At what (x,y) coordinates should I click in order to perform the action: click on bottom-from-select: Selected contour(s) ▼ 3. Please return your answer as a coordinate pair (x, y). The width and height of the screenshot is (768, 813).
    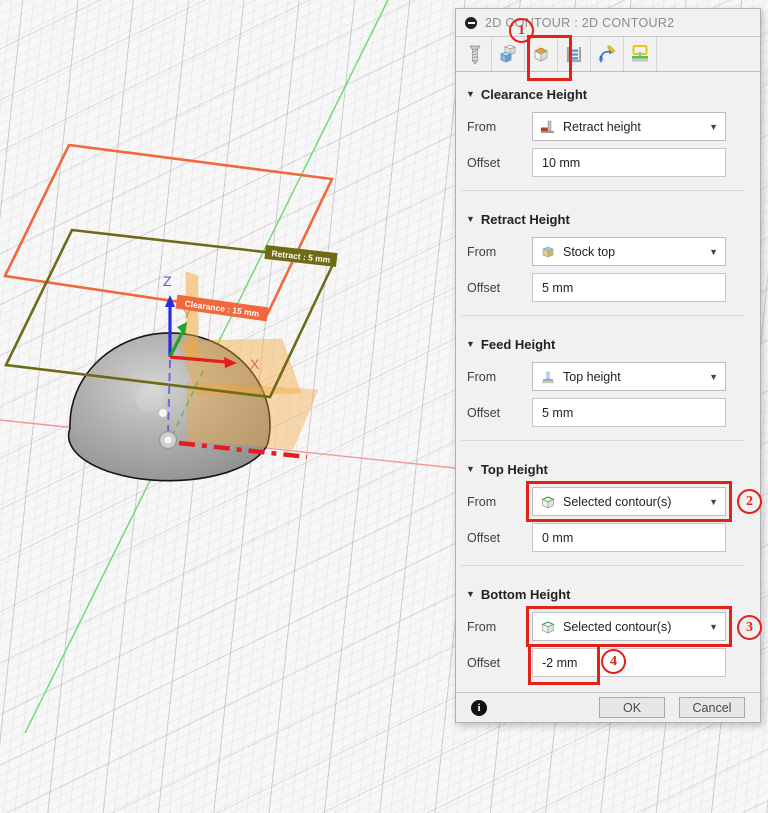
    Looking at the image, I should click on (644, 626).